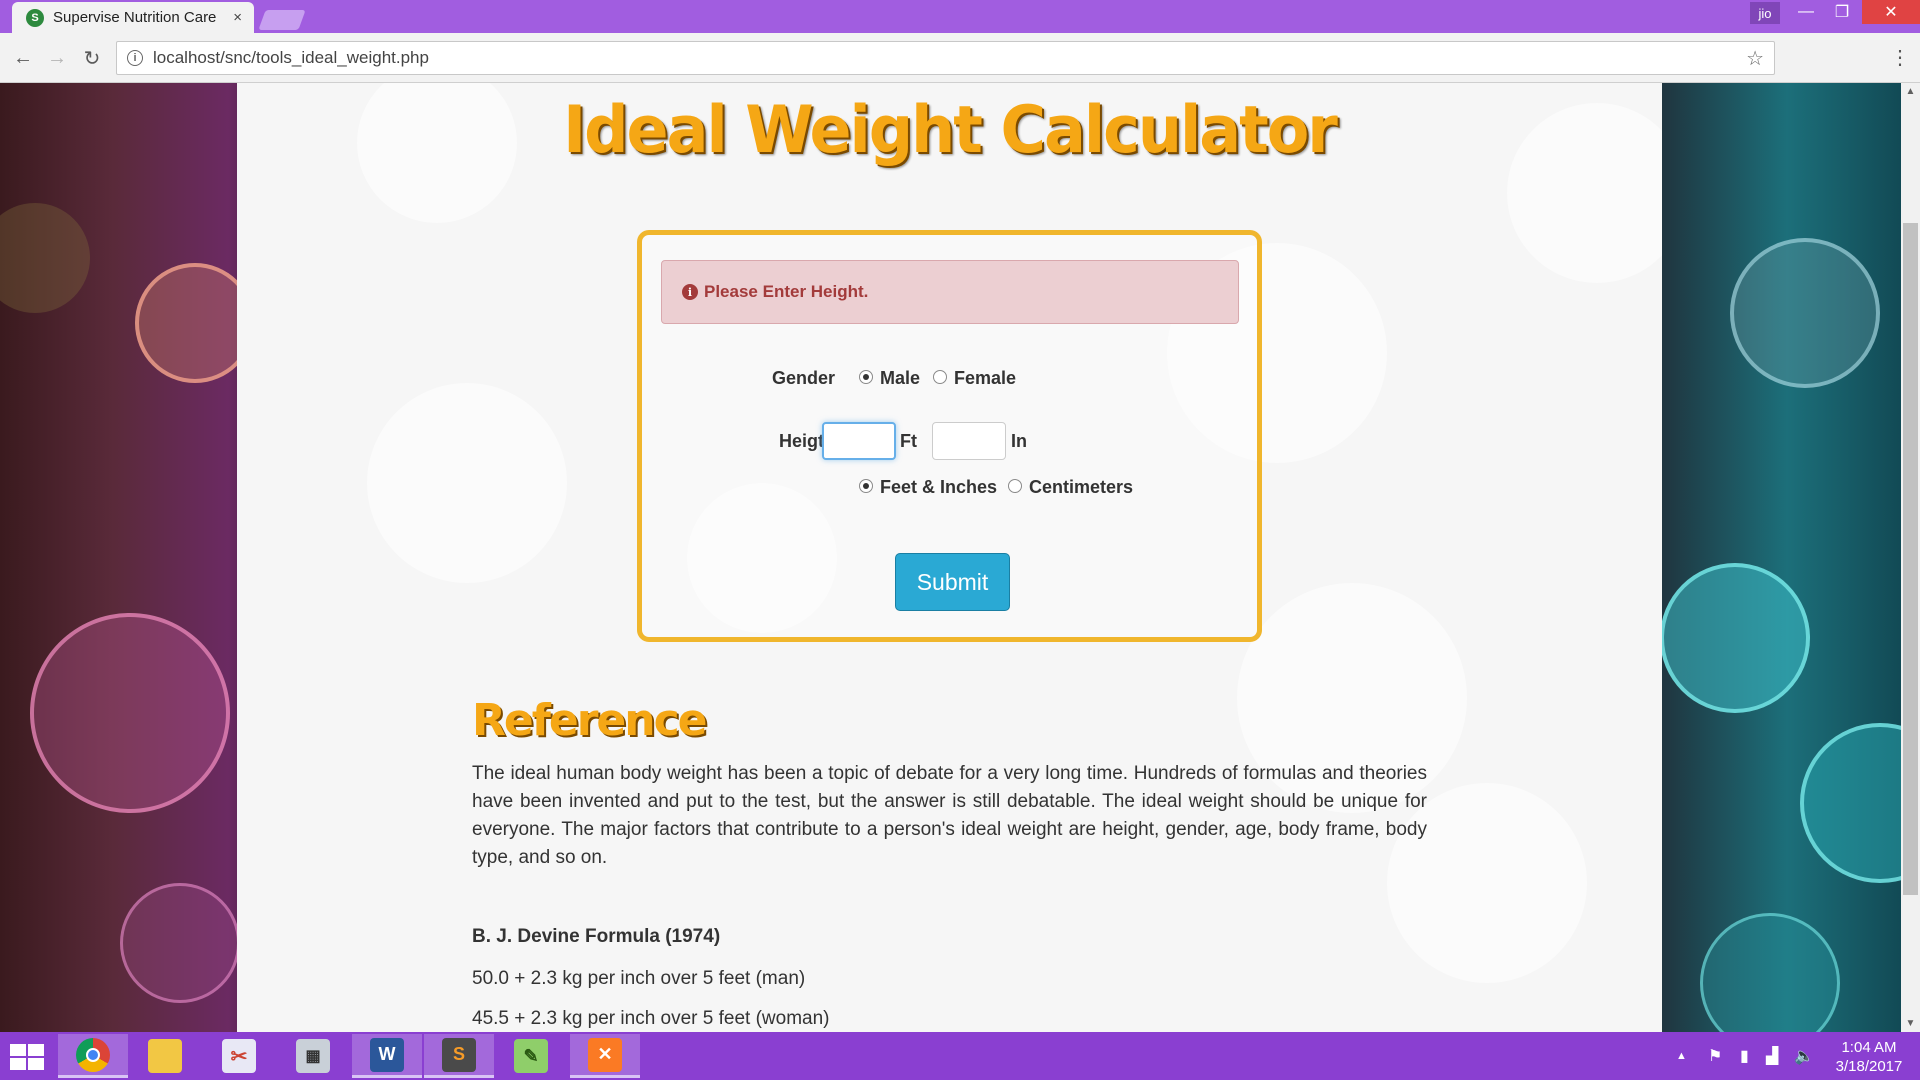  I want to click on unit-feet-inches-radio, so click(866, 486).